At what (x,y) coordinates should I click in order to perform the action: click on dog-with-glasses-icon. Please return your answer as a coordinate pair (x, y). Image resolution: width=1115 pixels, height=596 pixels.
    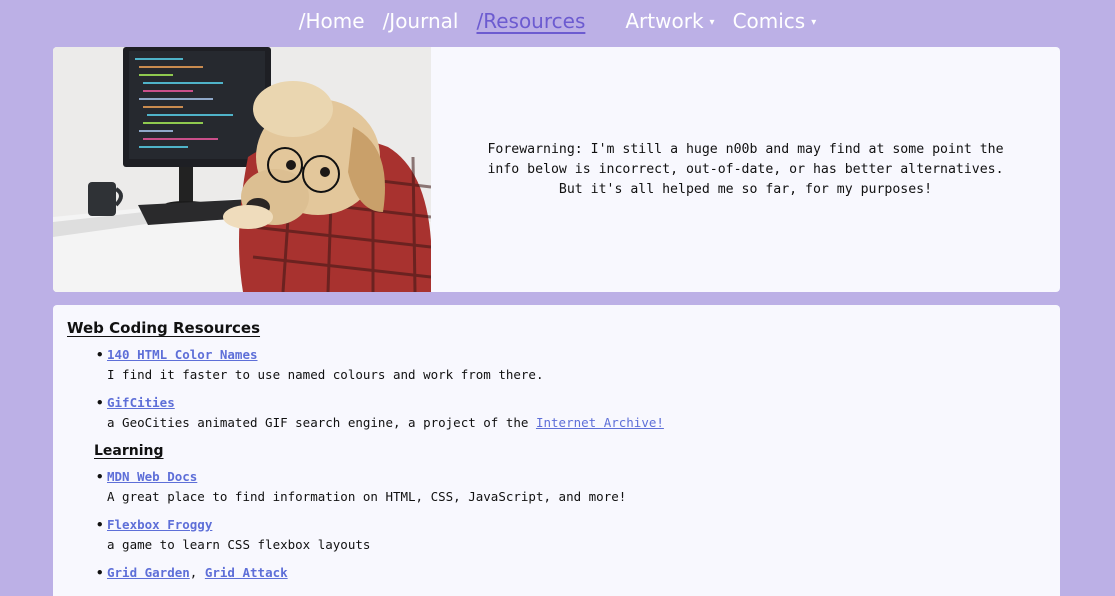
    Looking at the image, I should click on (242, 169).